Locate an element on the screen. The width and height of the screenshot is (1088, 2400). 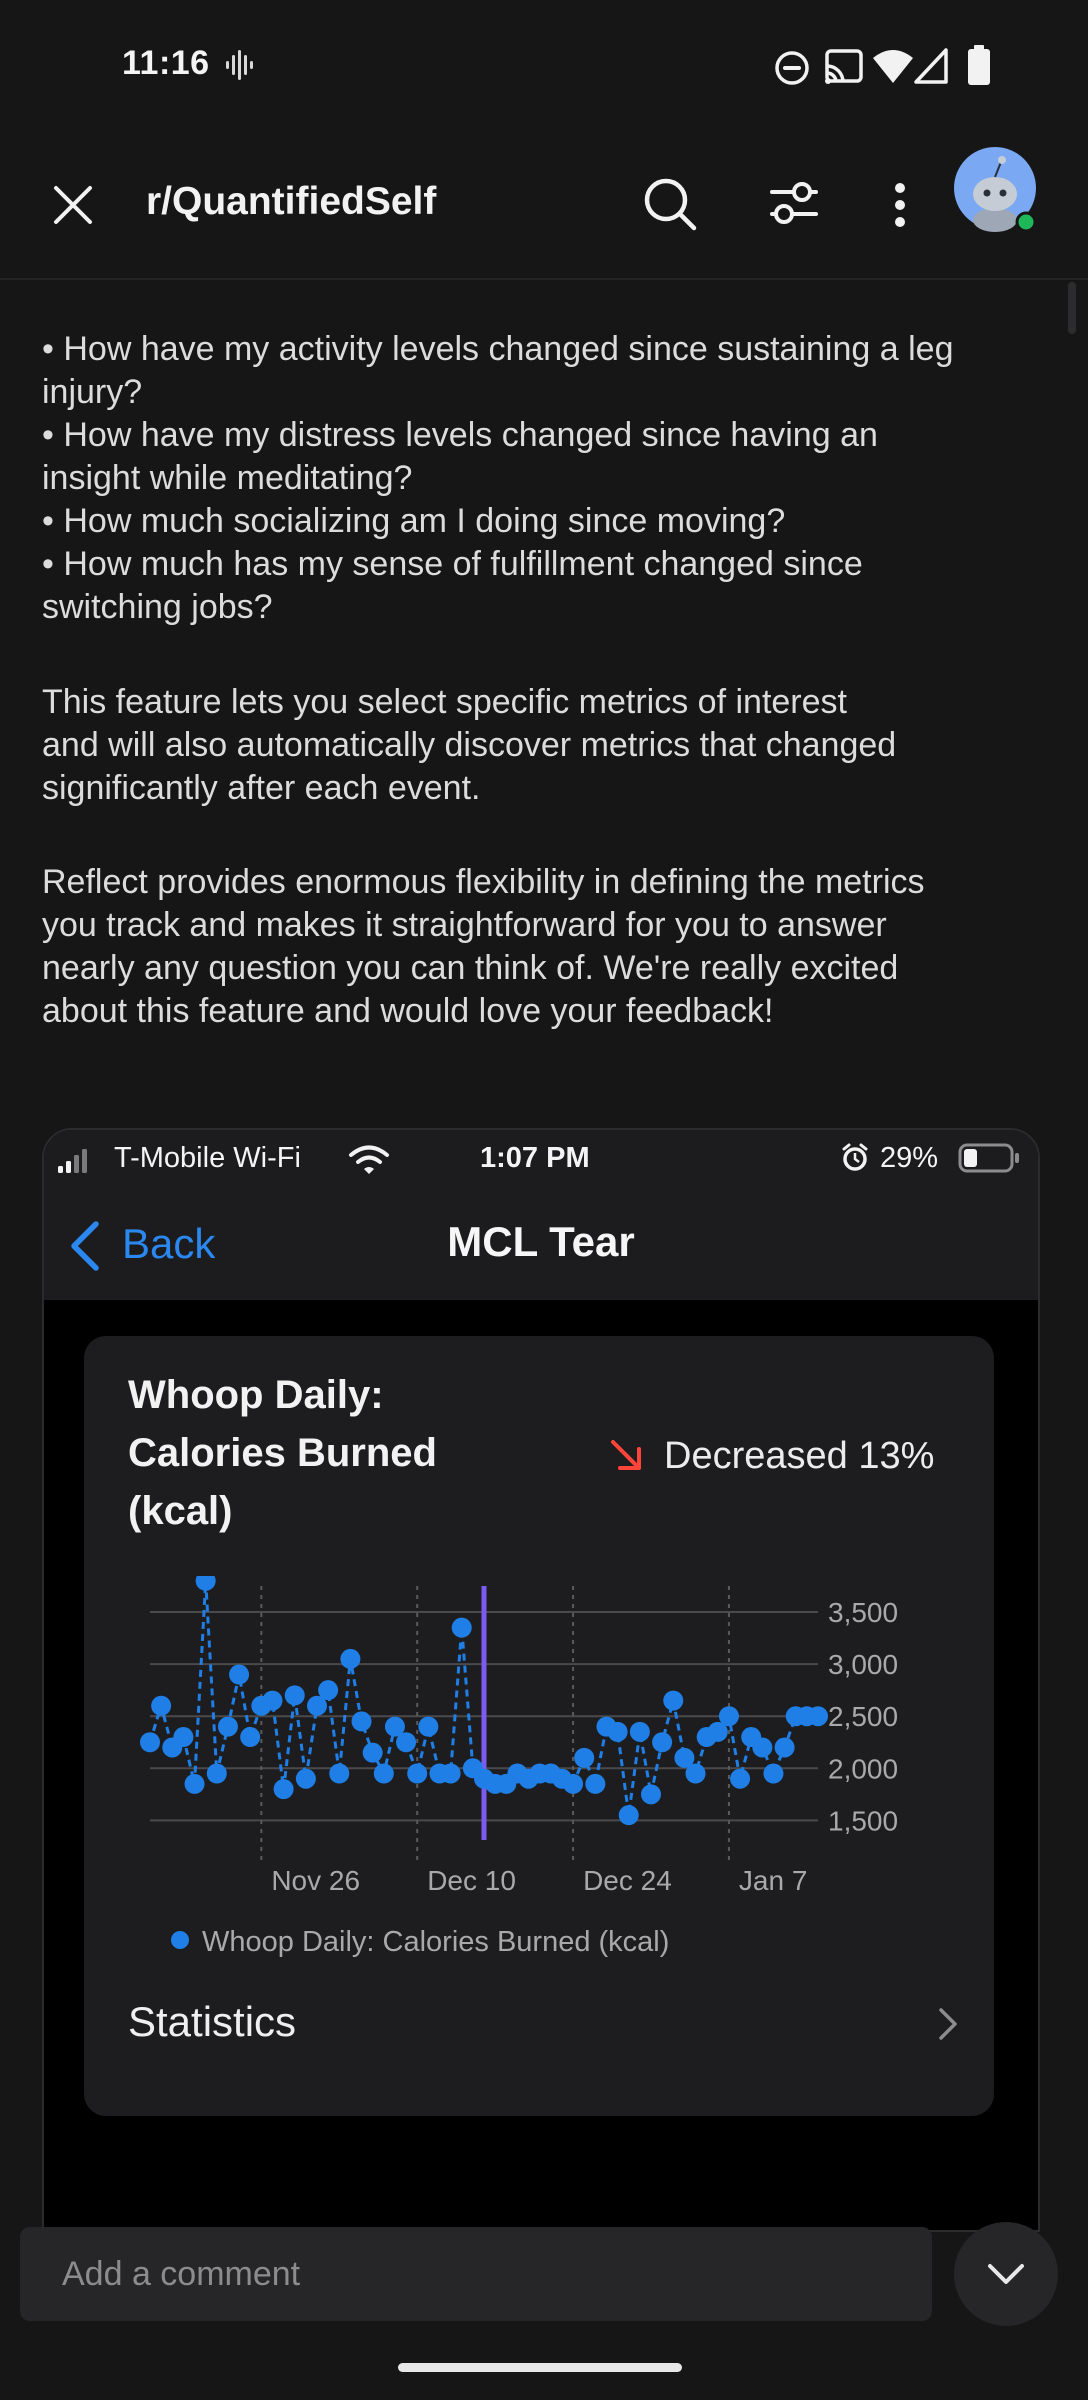
voice-activity-icon is located at coordinates (239, 65).